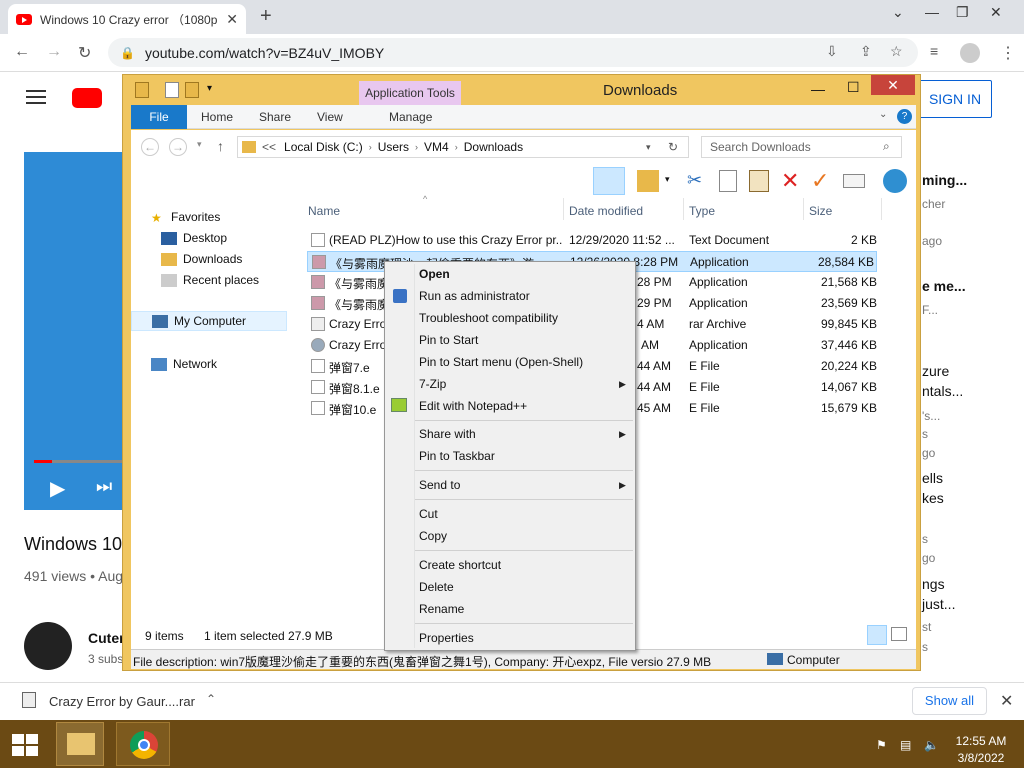 The width and height of the screenshot is (1024, 768). I want to click on media-control-icon: ≡, so click(934, 51).